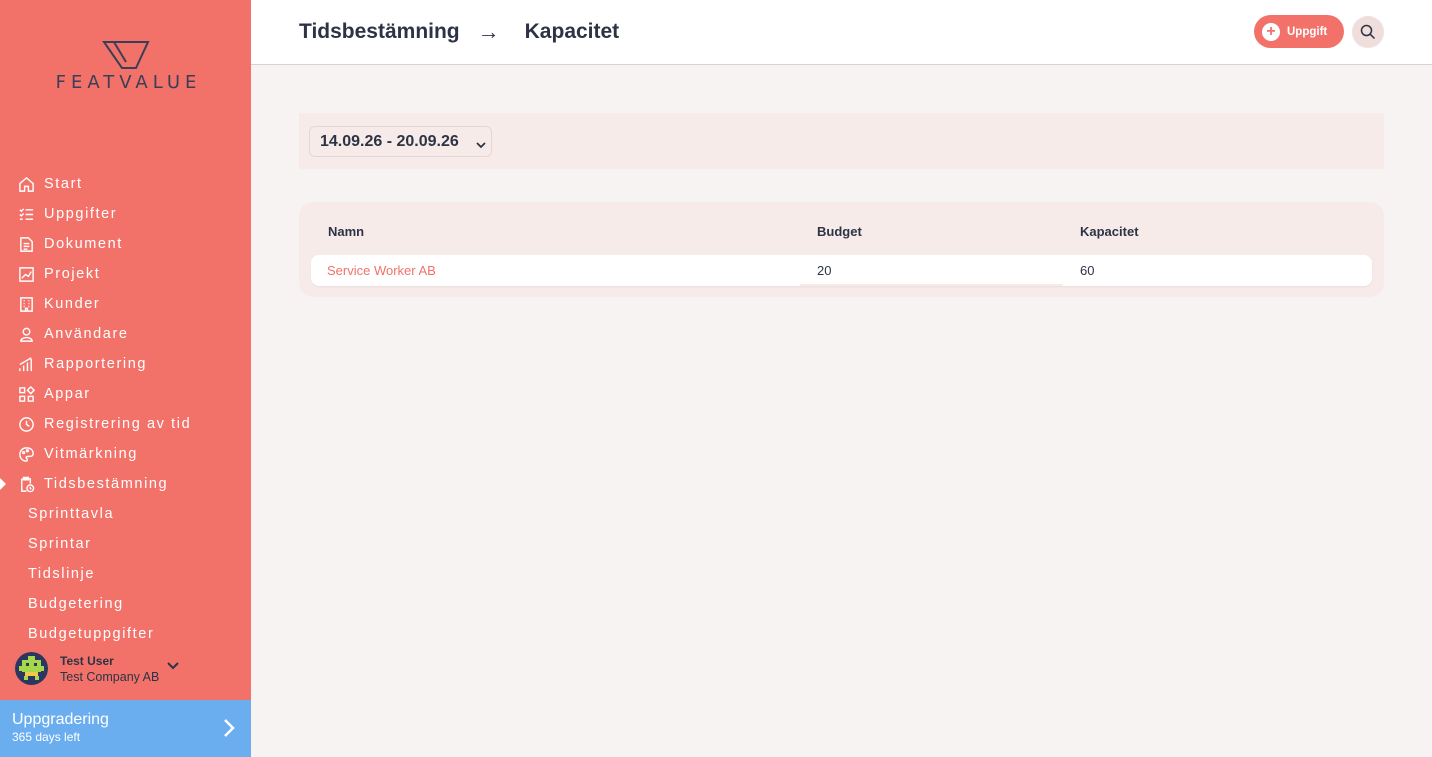  I want to click on sidebar-item-dokument: Dokument, so click(125, 244).